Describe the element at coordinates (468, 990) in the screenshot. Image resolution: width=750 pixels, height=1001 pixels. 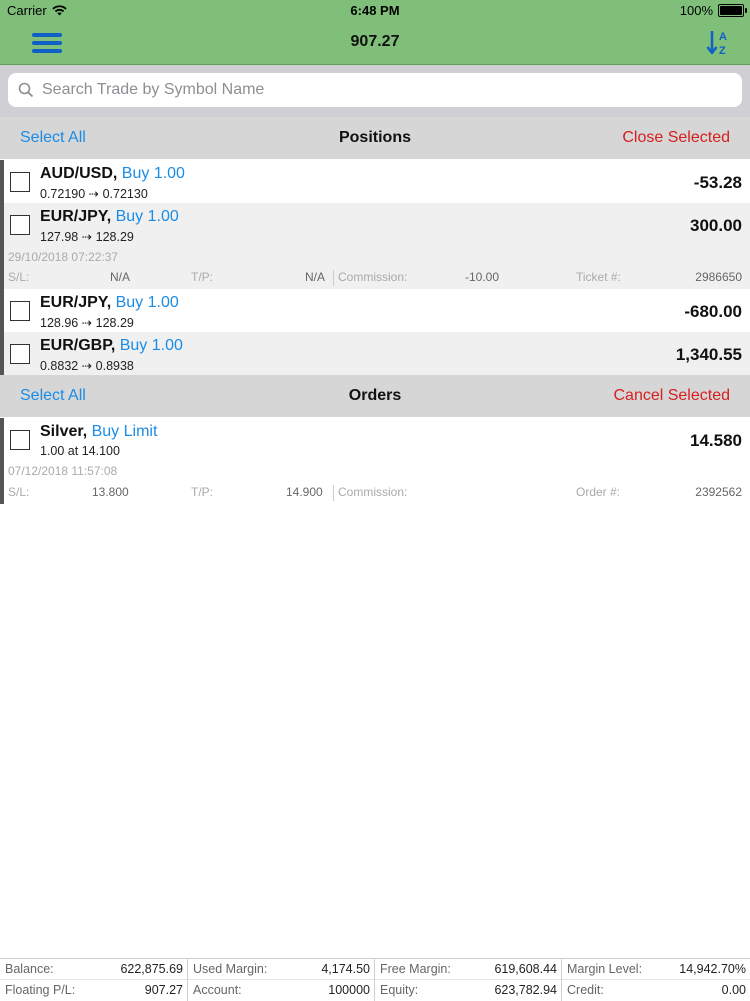
I see `equity-cell: Equity: 623,782.94` at that location.